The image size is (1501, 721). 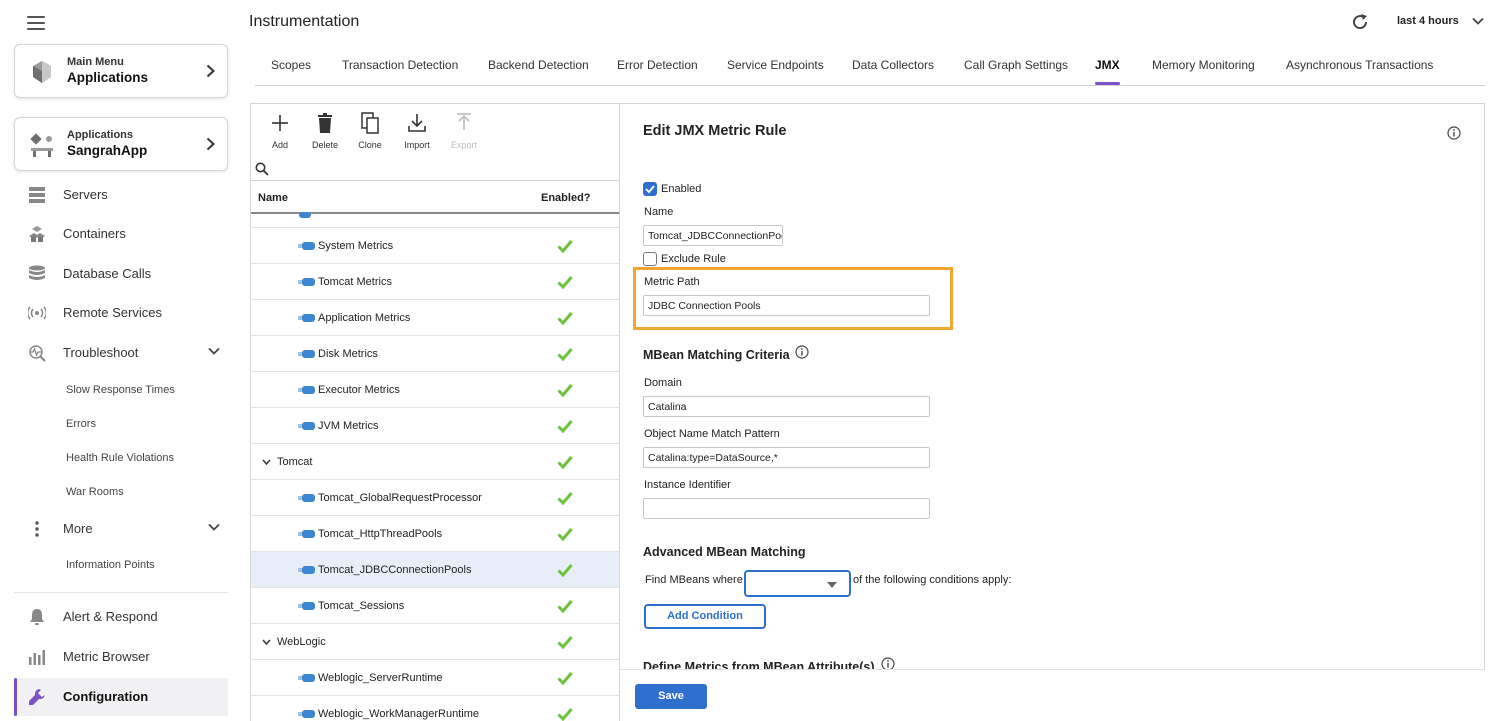 What do you see at coordinates (325, 131) in the screenshot?
I see `delete-button: Delete` at bounding box center [325, 131].